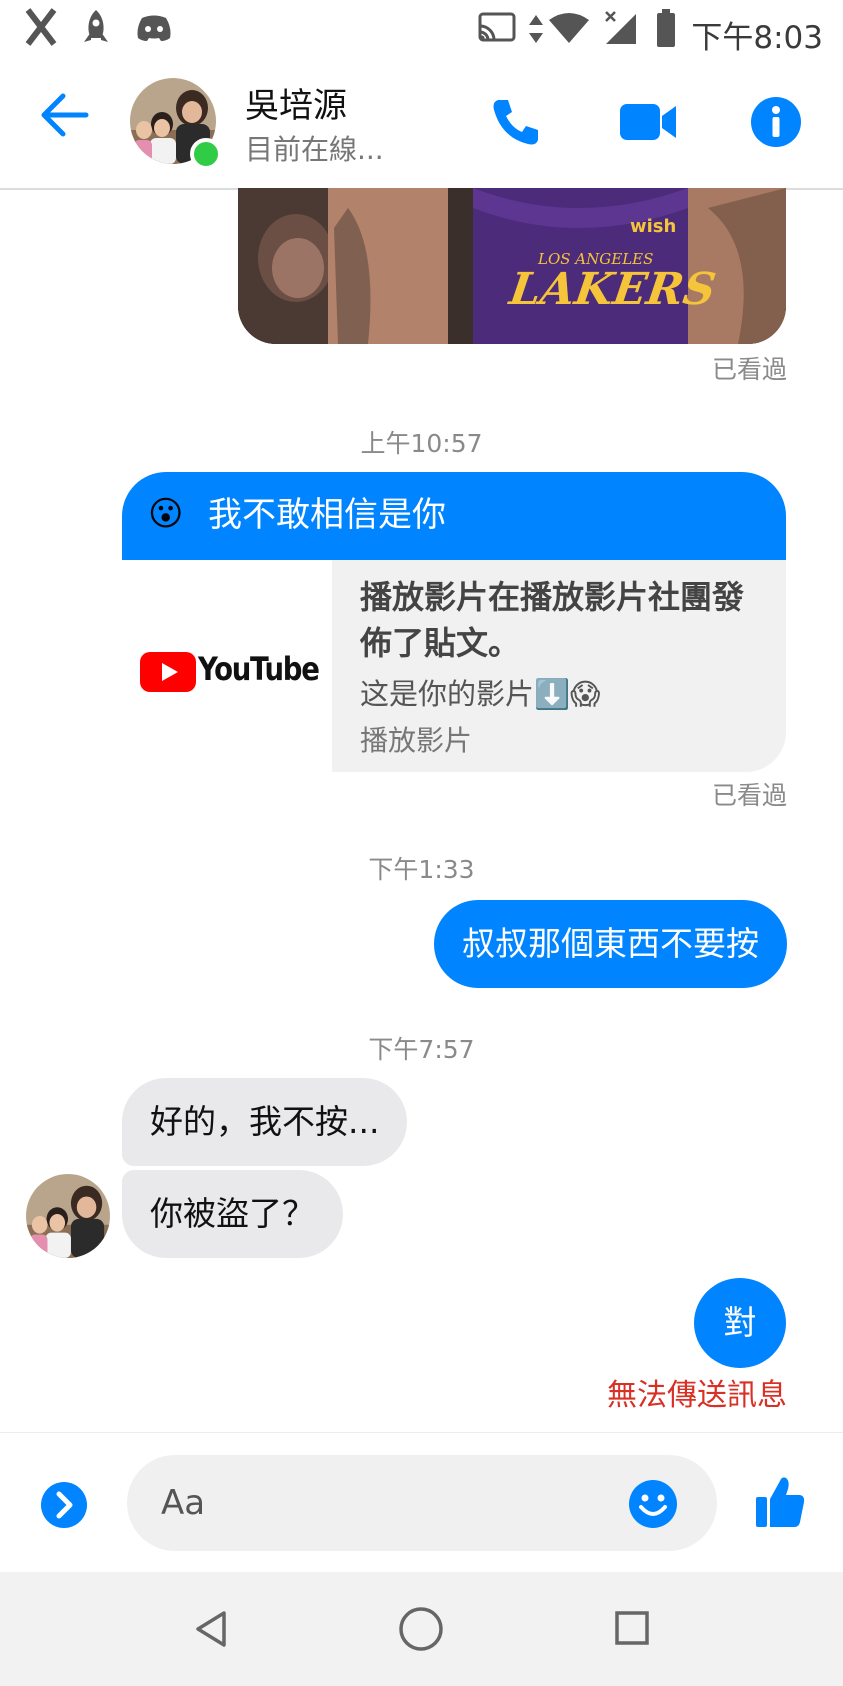  Describe the element at coordinates (454, 516) in the screenshot. I see `message-bubble: 😮 我不敢相信是你` at that location.